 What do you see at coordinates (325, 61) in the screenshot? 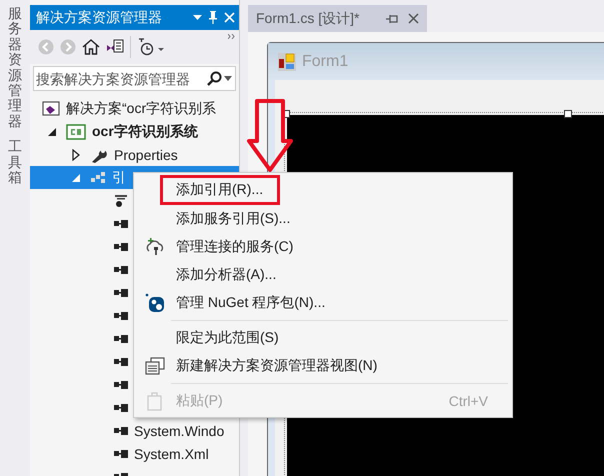
I see `form-title: Form1` at bounding box center [325, 61].